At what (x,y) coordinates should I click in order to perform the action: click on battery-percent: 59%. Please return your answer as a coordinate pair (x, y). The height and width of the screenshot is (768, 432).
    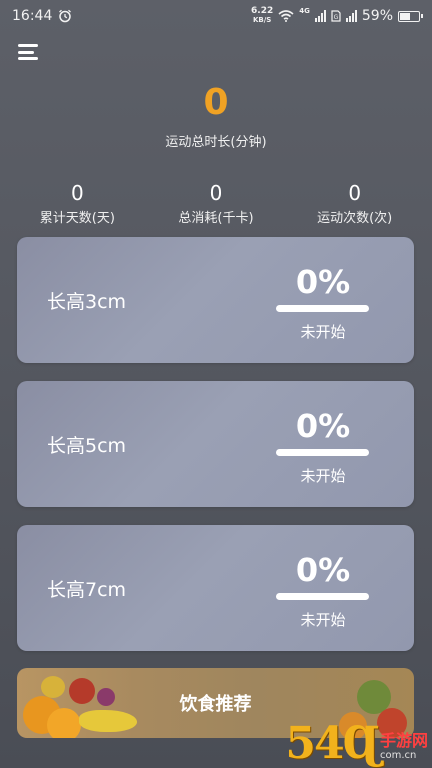
    Looking at the image, I should click on (377, 16).